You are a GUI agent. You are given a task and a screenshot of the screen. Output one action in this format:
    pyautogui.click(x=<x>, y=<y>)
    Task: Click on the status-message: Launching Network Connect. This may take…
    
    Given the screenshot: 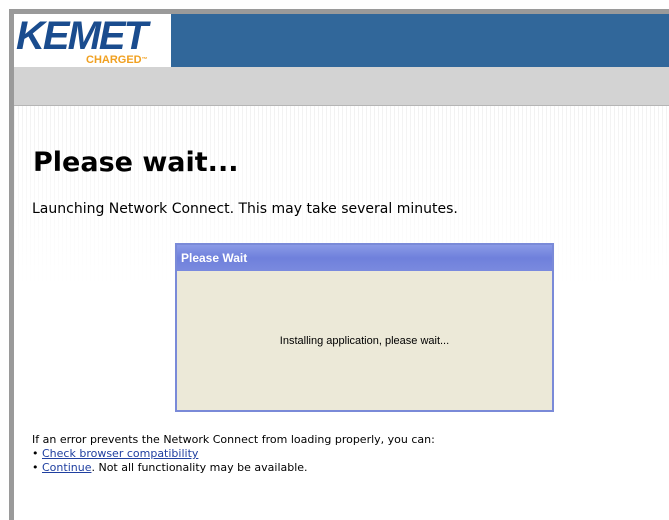 What is the action you would take?
    pyautogui.click(x=245, y=209)
    